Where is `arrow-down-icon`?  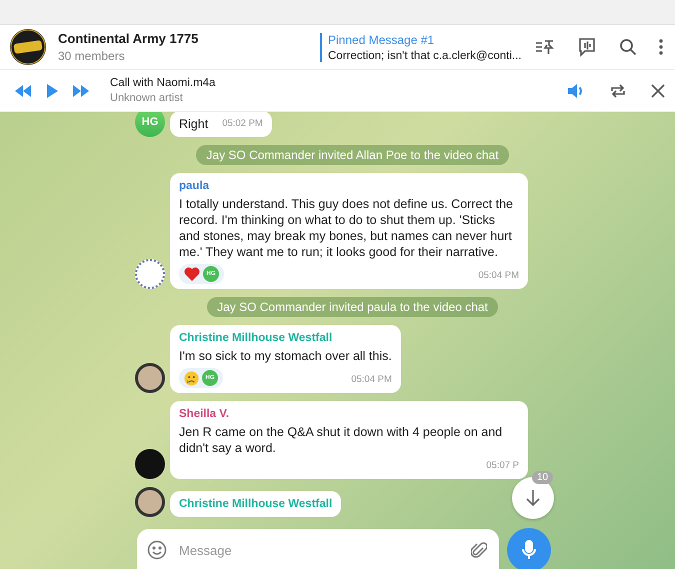
arrow-down-icon is located at coordinates (533, 498).